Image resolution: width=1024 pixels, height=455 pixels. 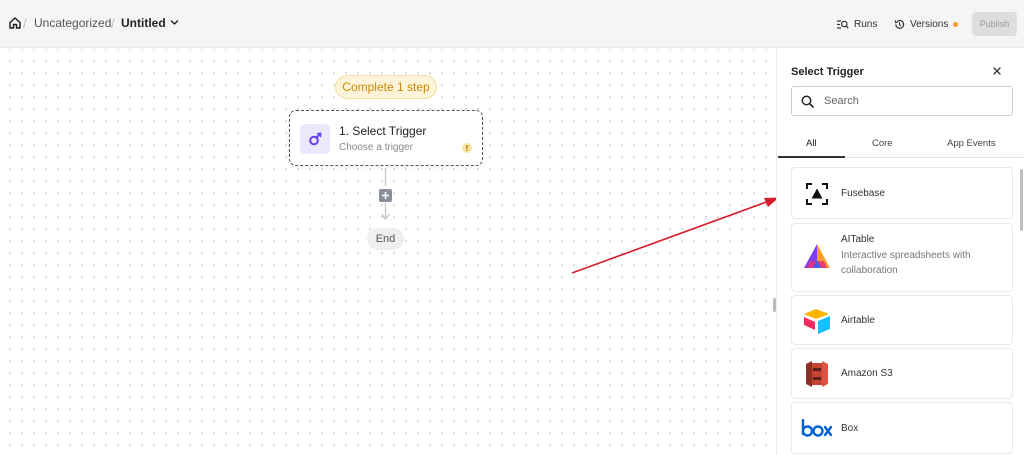 I want to click on versions-label: Versions, so click(x=929, y=24).